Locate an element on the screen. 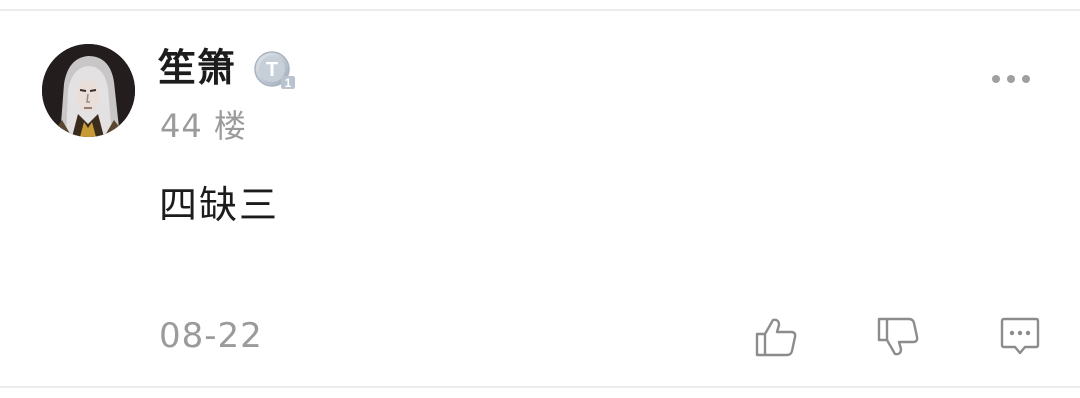 This screenshot has width=1080, height=398. floor-number: 44 楼 is located at coordinates (203, 126).